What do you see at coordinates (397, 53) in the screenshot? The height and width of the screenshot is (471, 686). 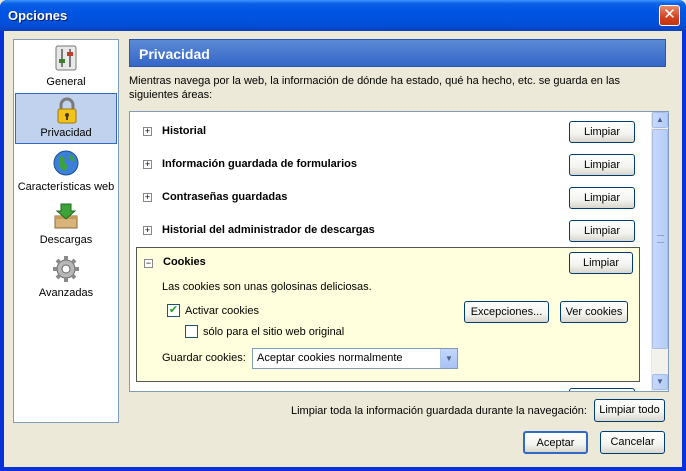 I see `panel-title: Privacidad` at bounding box center [397, 53].